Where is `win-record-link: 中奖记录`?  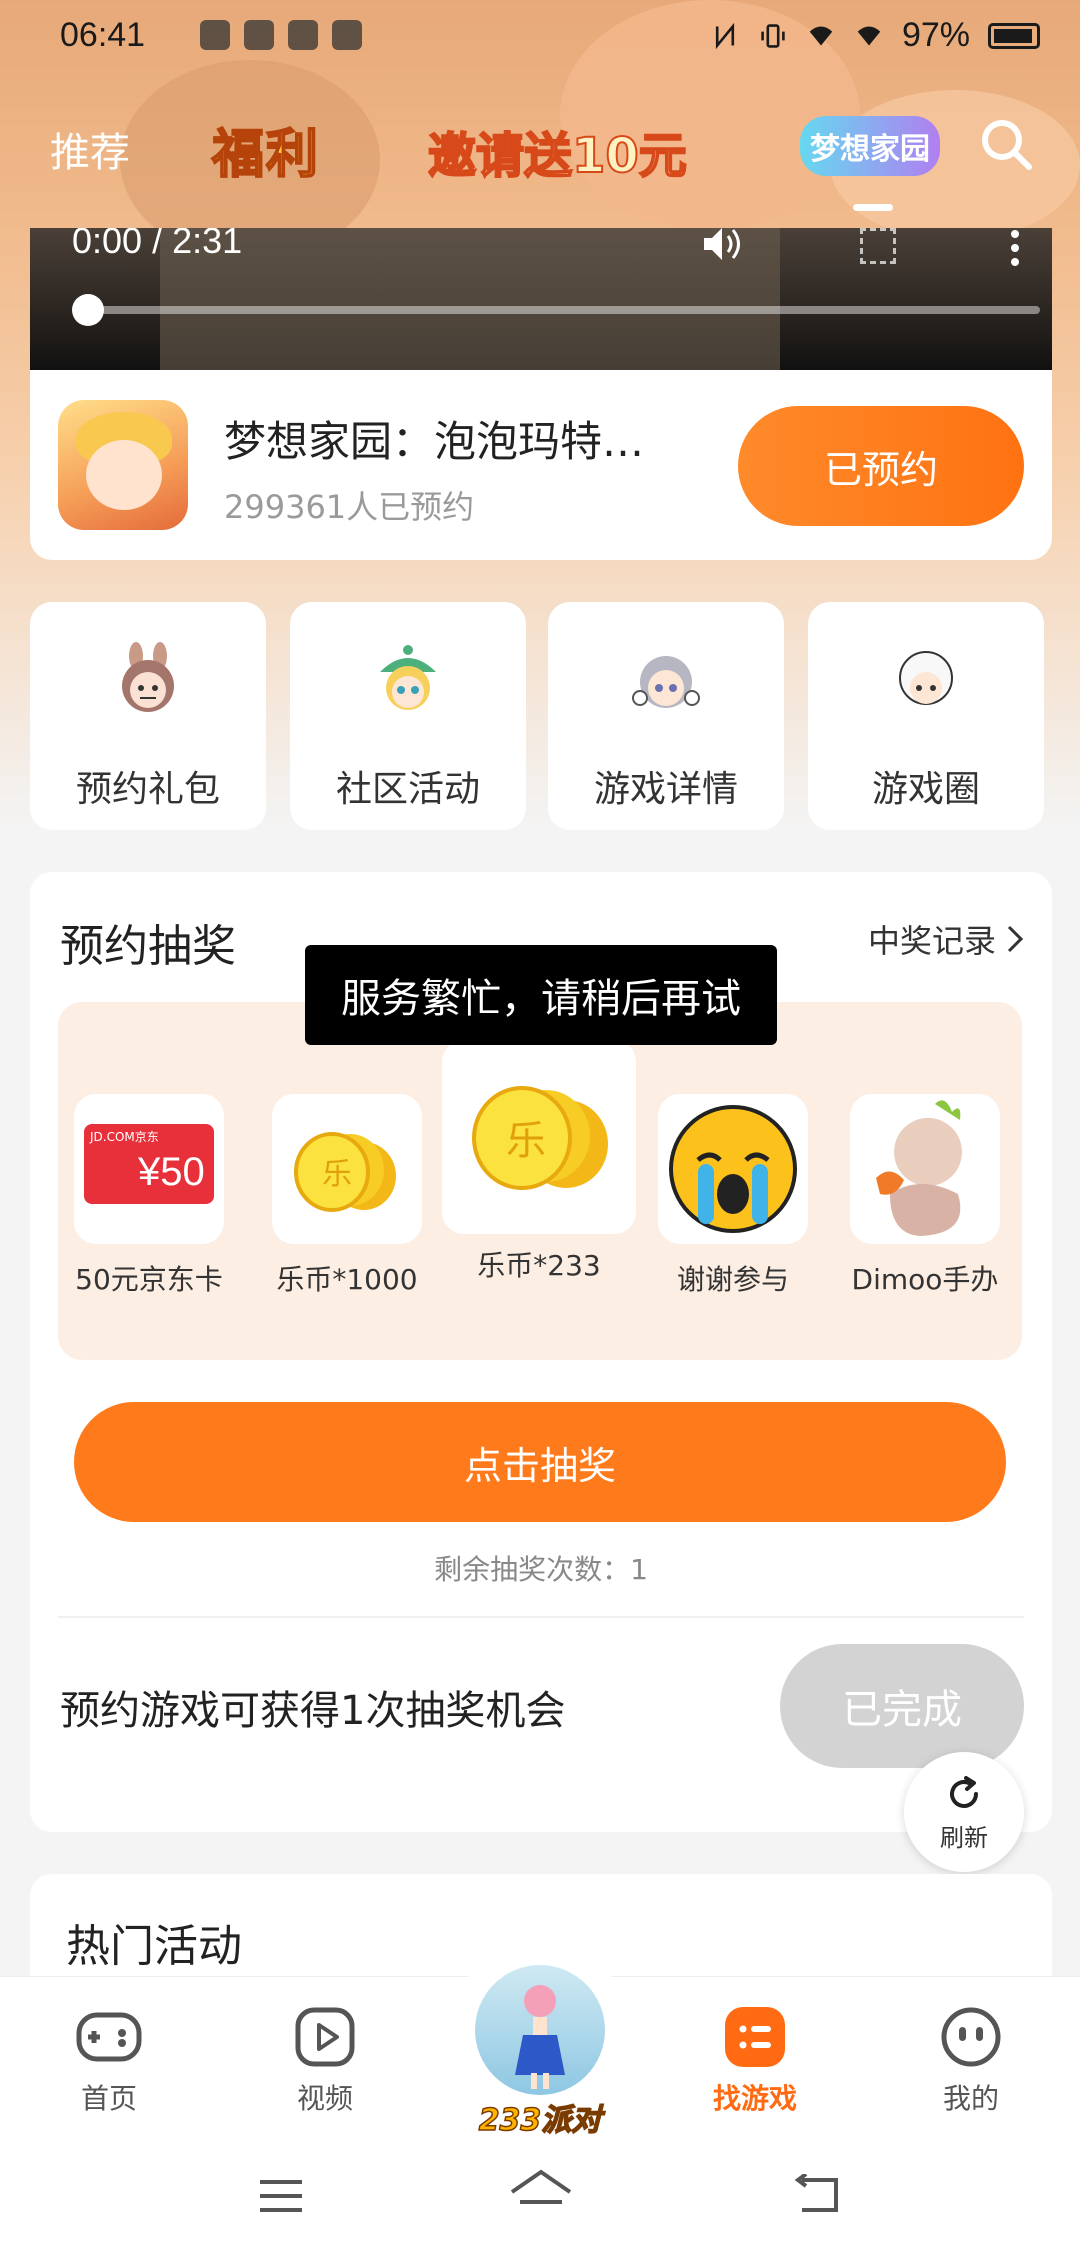 win-record-link: 中奖记录 is located at coordinates (946, 939).